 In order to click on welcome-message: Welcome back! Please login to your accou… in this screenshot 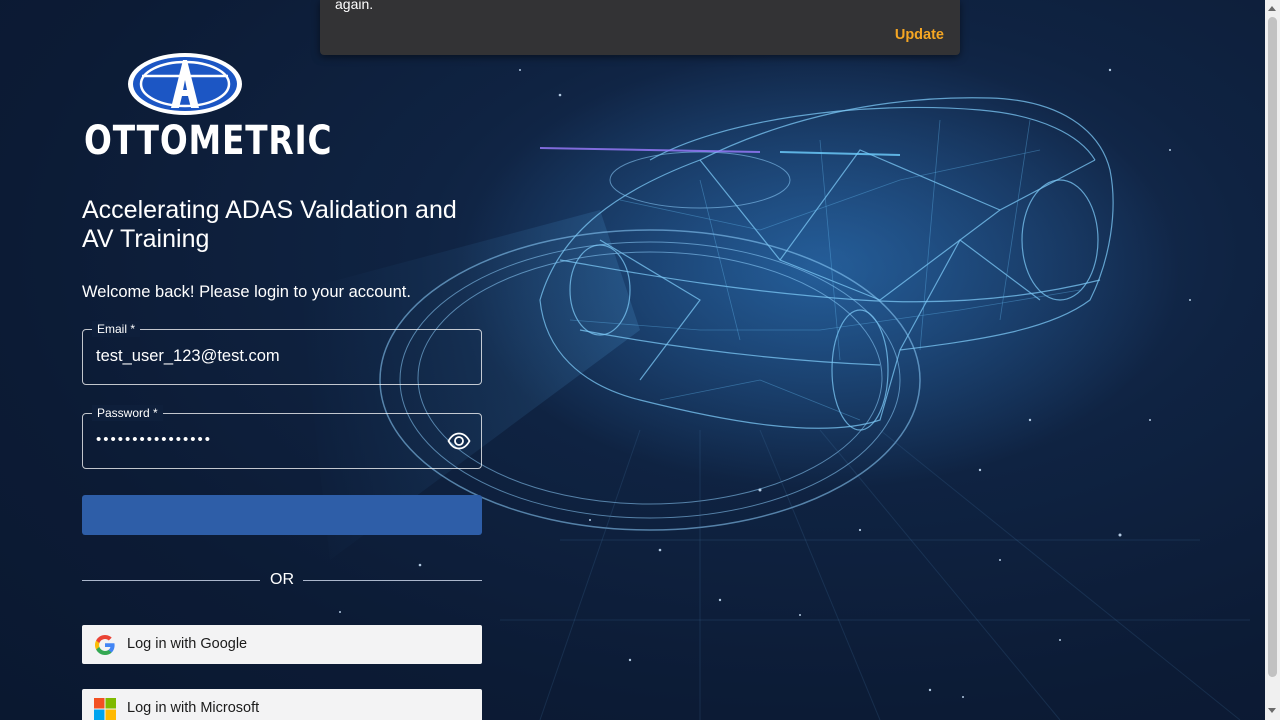, I will do `click(246, 292)`.